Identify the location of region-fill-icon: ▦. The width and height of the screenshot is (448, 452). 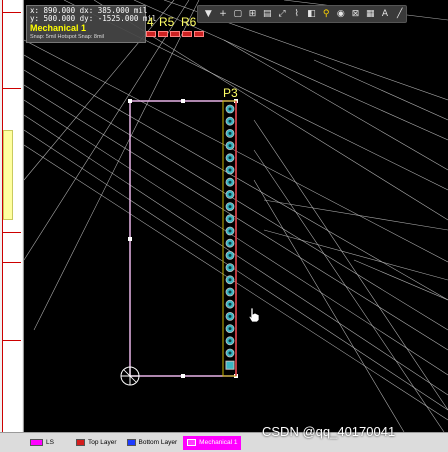
(370, 14).